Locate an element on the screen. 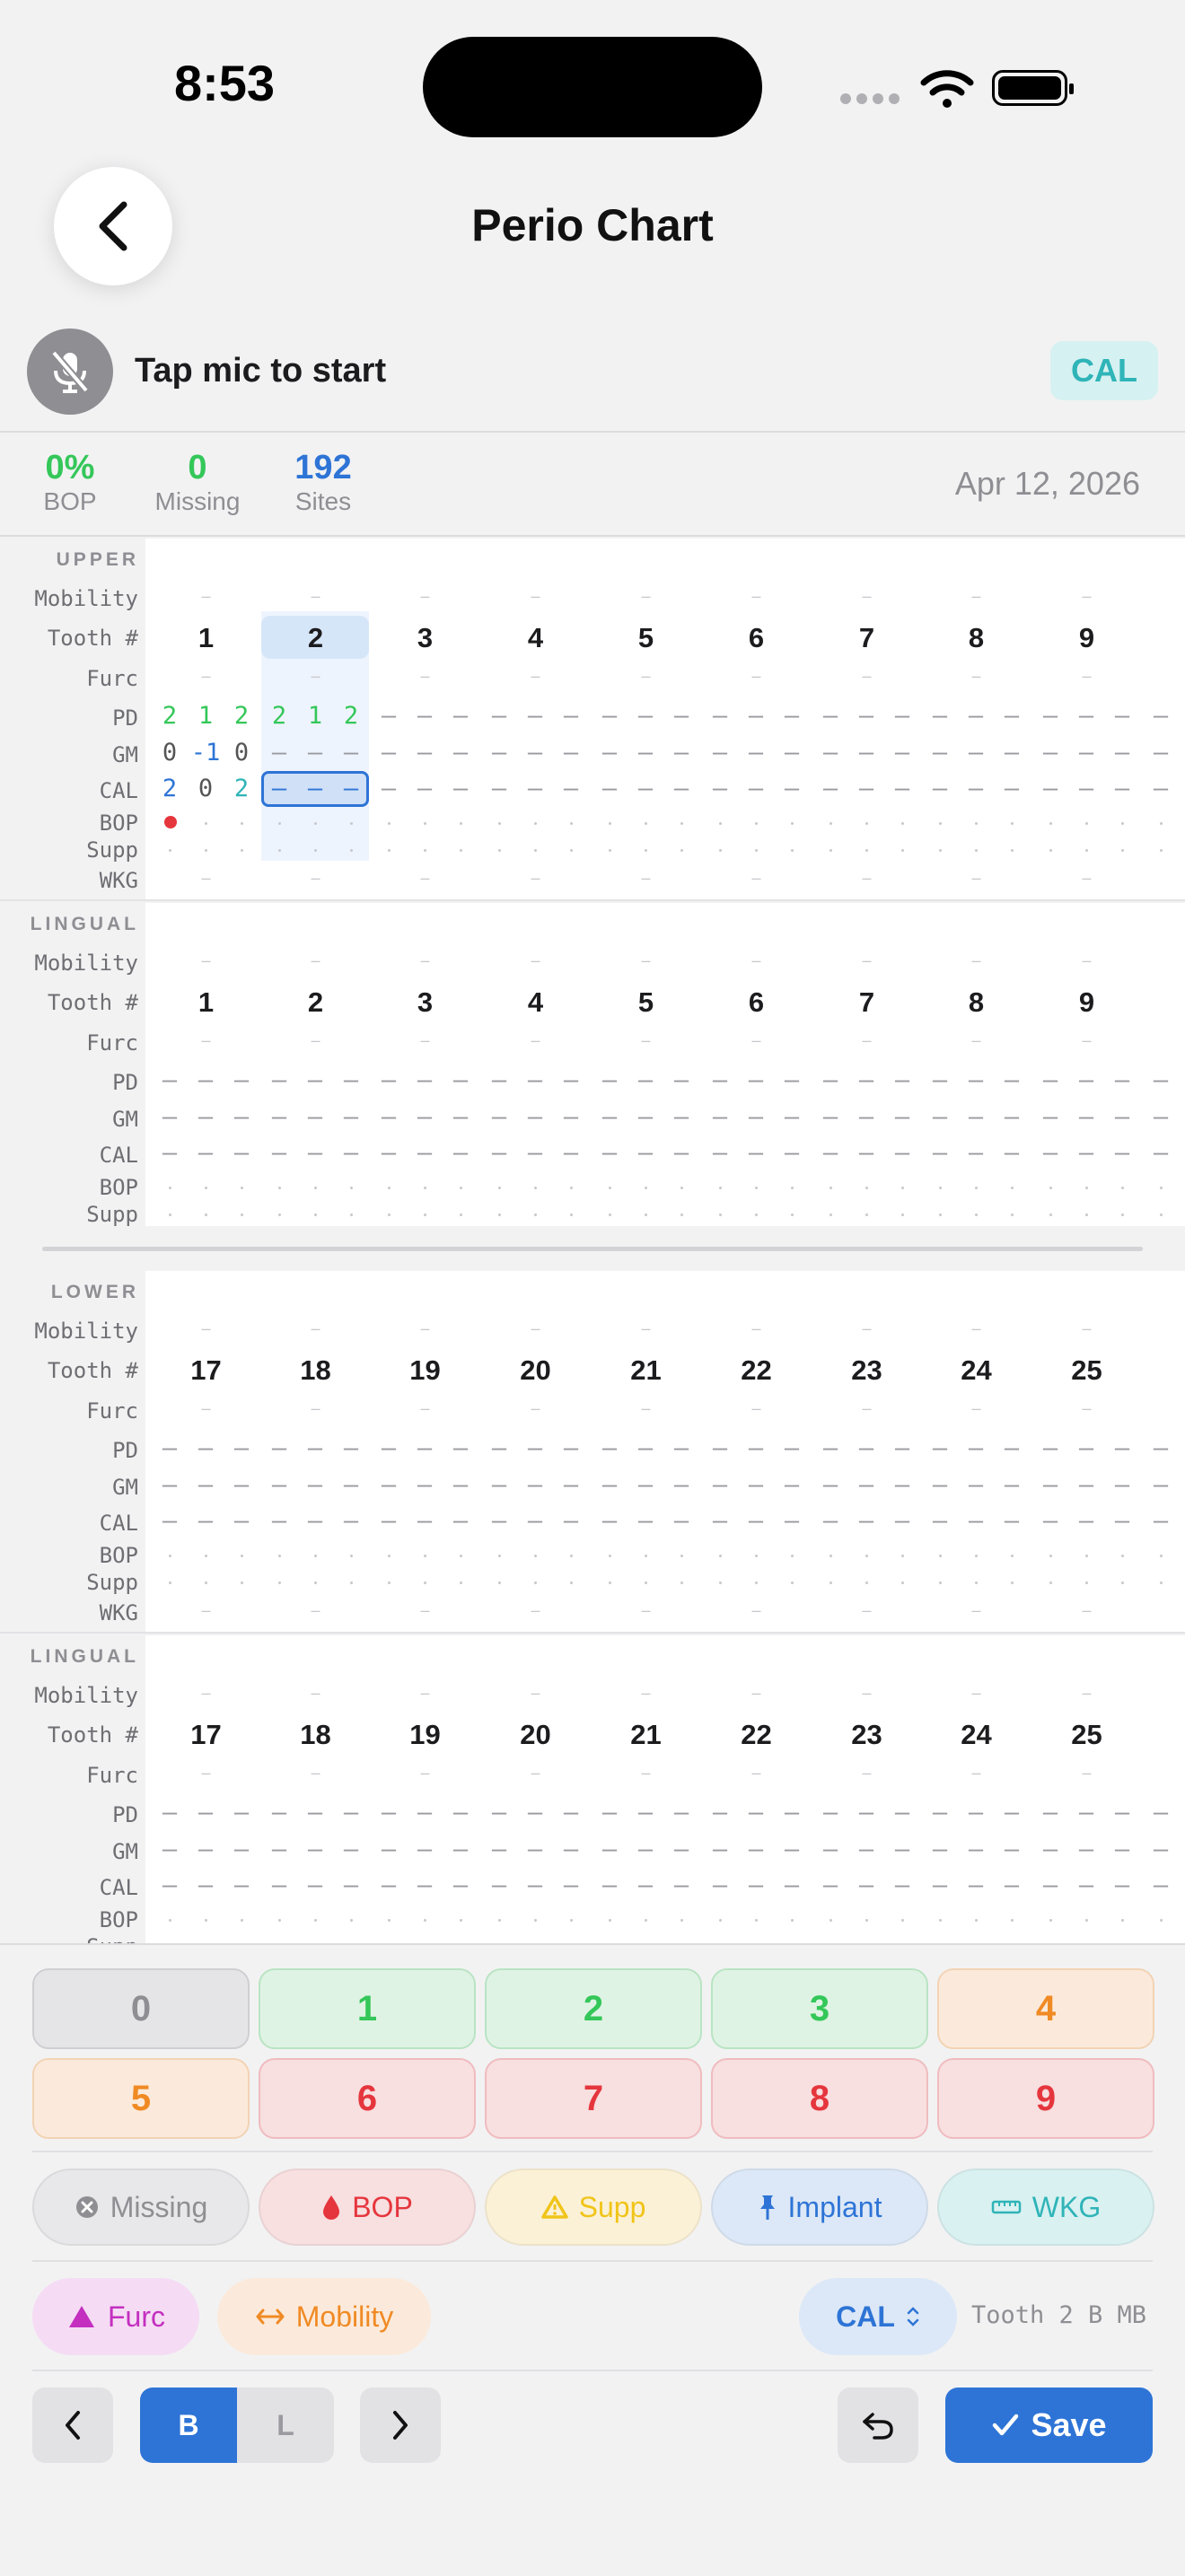 Image resolution: width=1185 pixels, height=2576 pixels. tooth-number: 8 is located at coordinates (976, 1002).